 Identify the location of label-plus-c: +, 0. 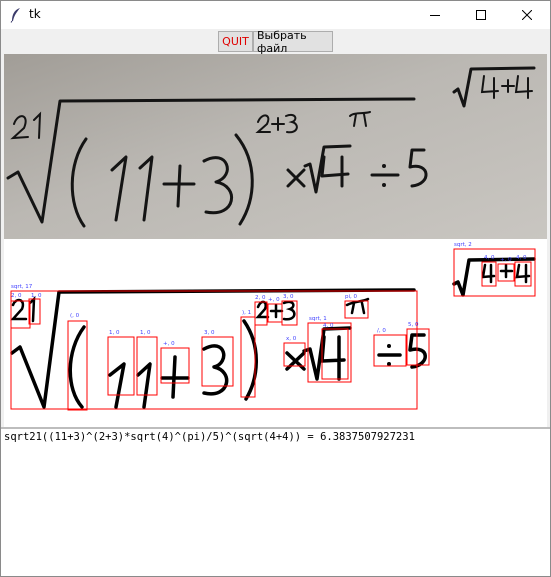
(169, 344).